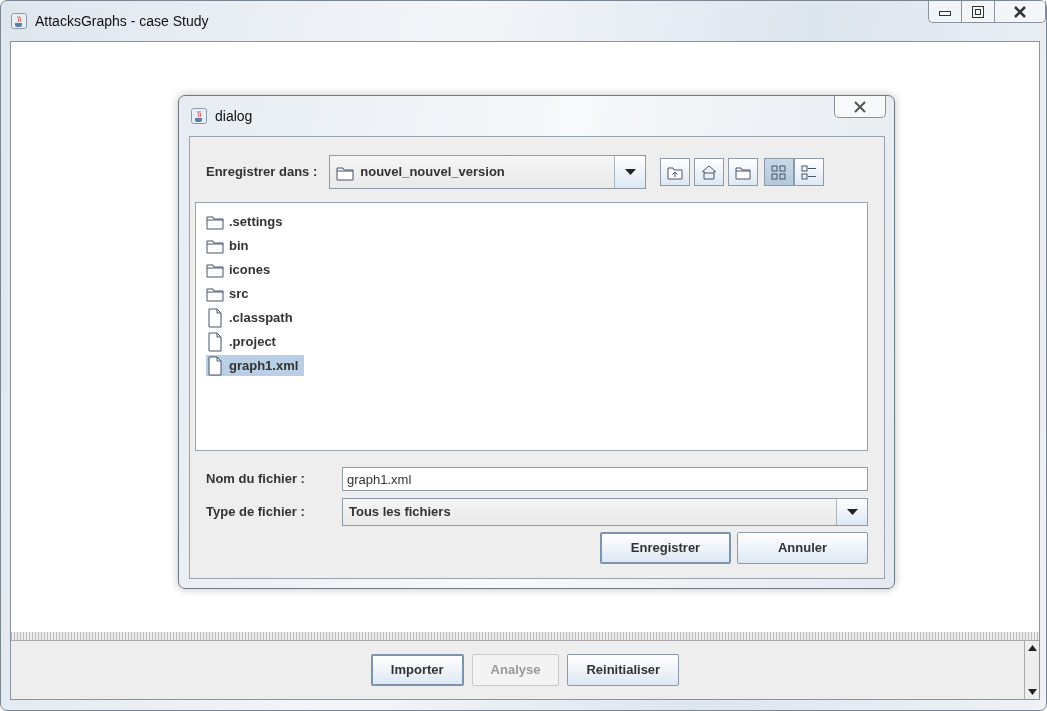 The height and width of the screenshot is (711, 1047). I want to click on details-view-button, so click(809, 172).